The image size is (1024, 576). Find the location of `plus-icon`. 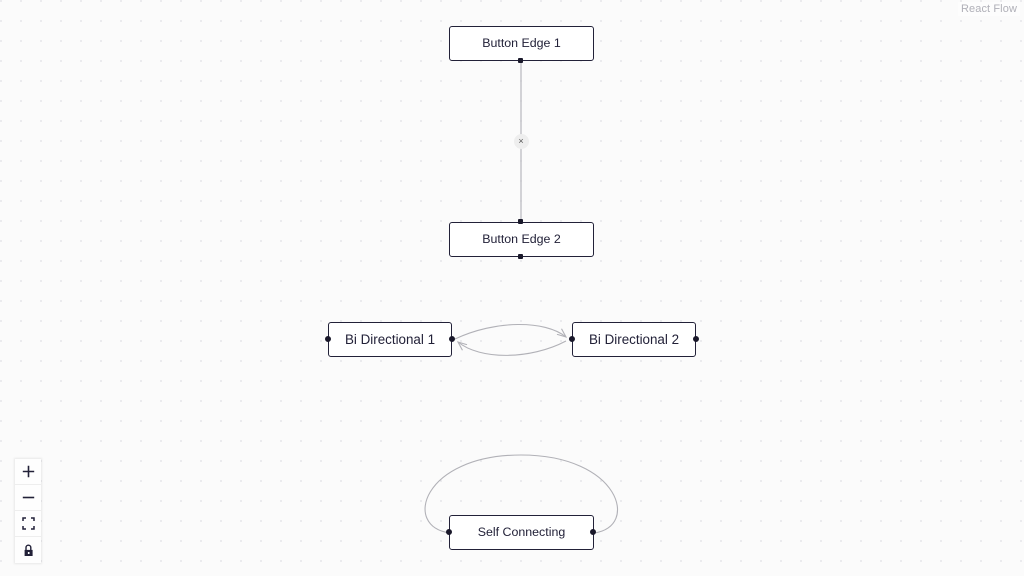

plus-icon is located at coordinates (28, 471).